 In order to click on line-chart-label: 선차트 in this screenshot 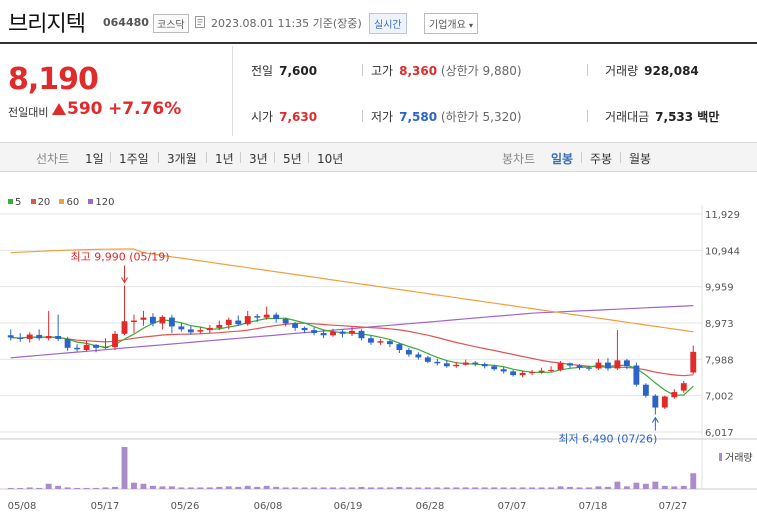, I will do `click(52, 158)`.